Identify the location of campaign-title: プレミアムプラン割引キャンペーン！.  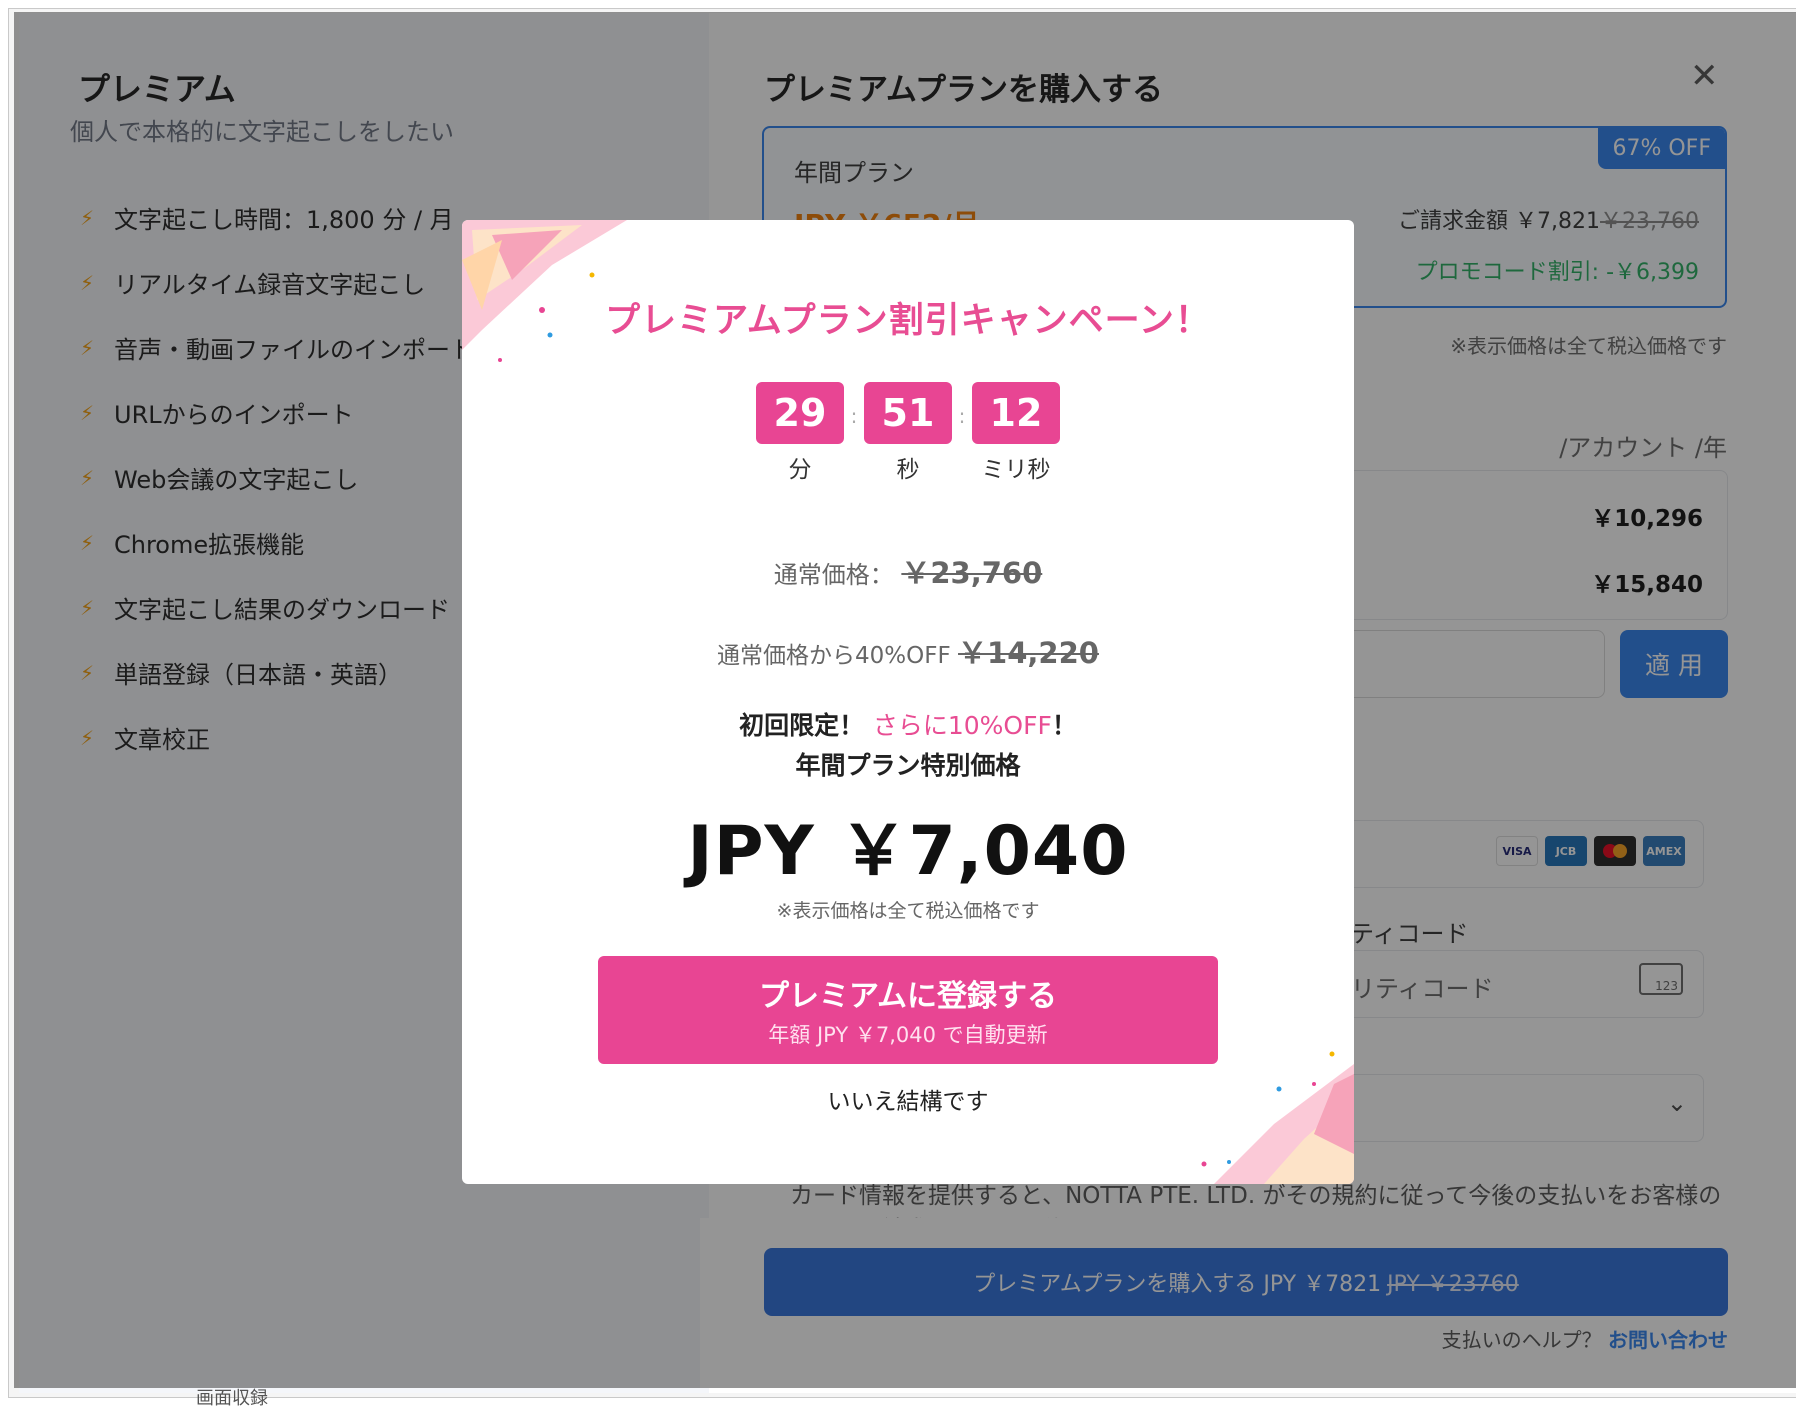
(908, 321).